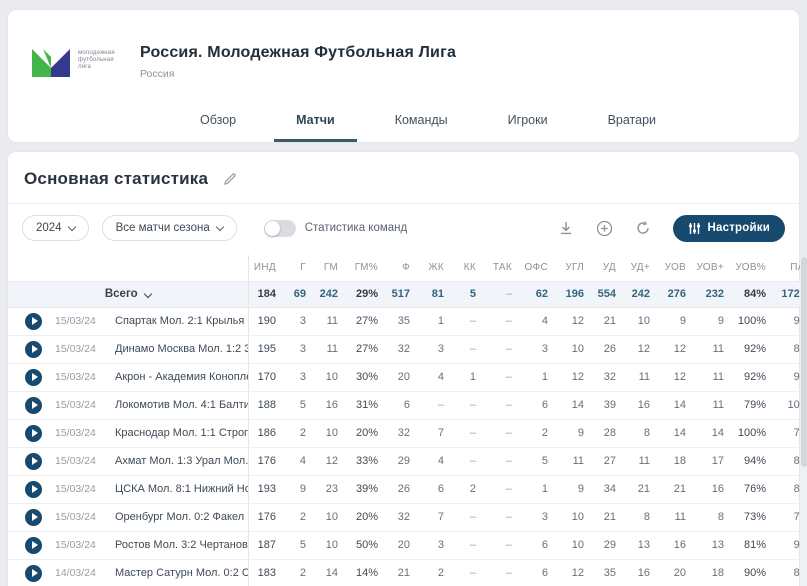 Image resolution: width=807 pixels, height=586 pixels. Describe the element at coordinates (55, 228) in the screenshot. I see `season-select: 2024` at that location.